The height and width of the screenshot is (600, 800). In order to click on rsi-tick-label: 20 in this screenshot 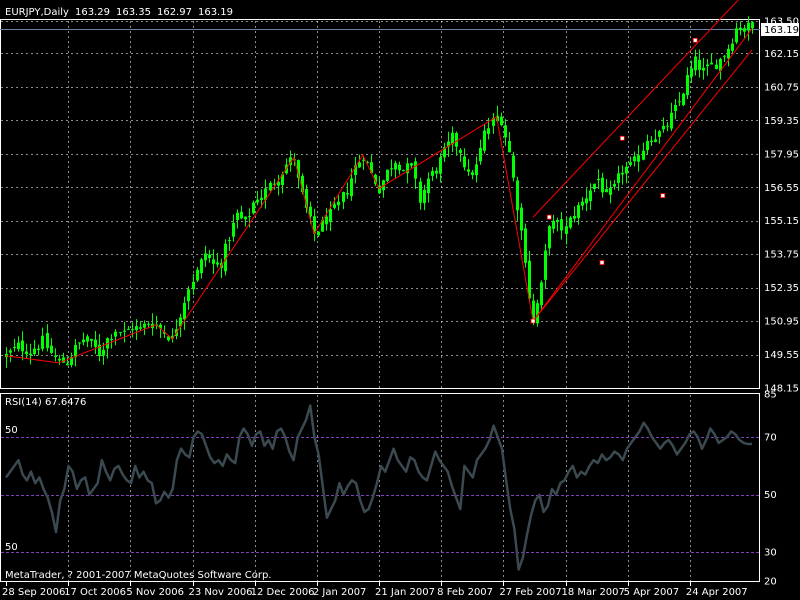, I will do `click(770, 582)`.